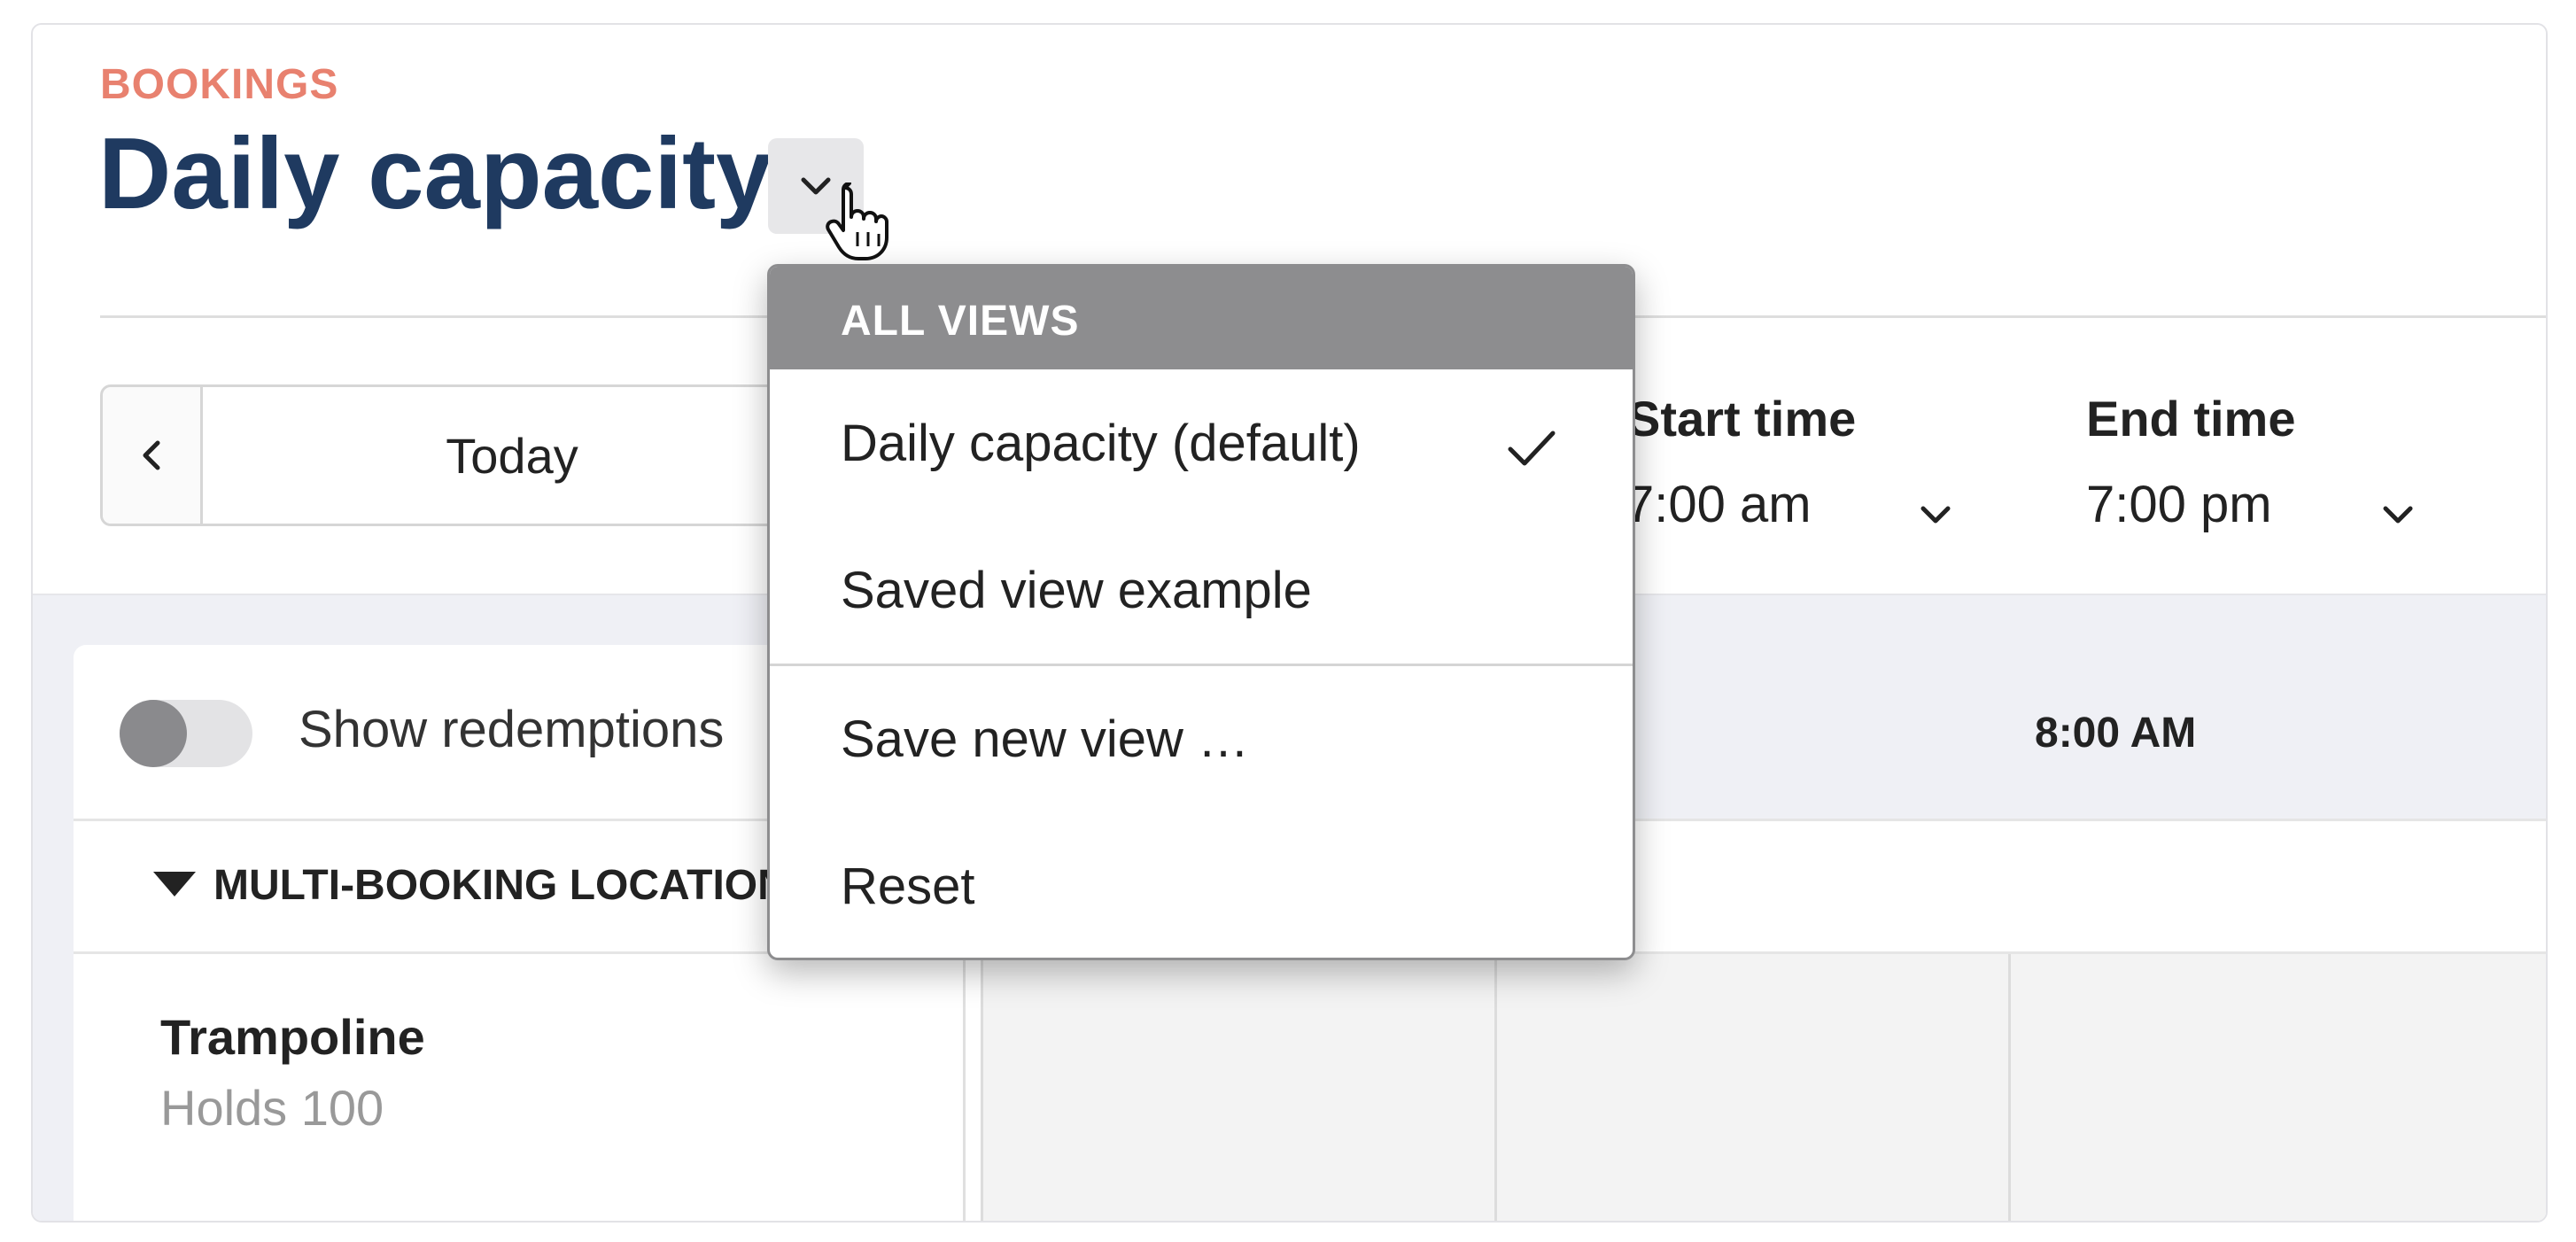 The image size is (2576, 1242). I want to click on end-time-label: End time, so click(2191, 418).